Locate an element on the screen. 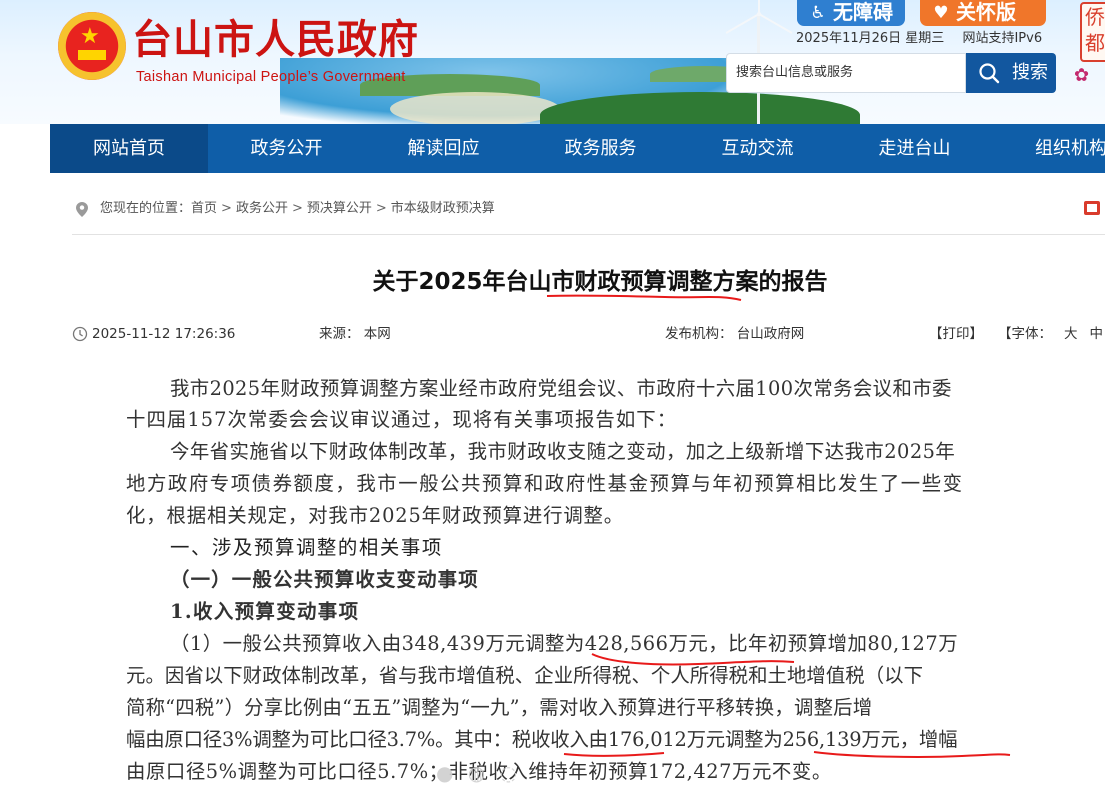 The height and width of the screenshot is (793, 1105). body-paragraph-line: 十四届157次常委会会议审议通过，现将有关事项报告如下： is located at coordinates (402, 419).